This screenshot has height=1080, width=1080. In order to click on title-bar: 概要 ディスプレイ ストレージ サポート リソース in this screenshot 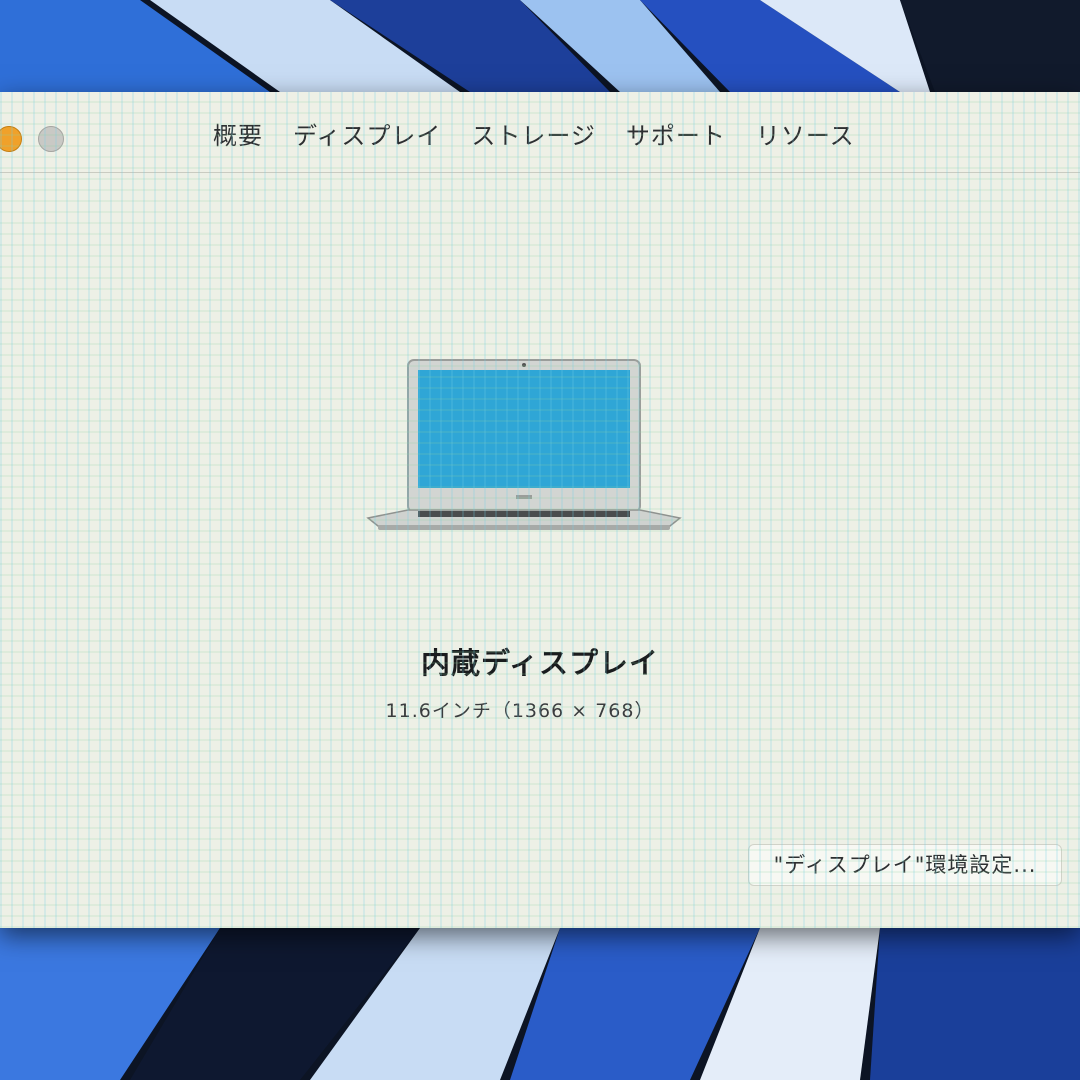, I will do `click(540, 132)`.